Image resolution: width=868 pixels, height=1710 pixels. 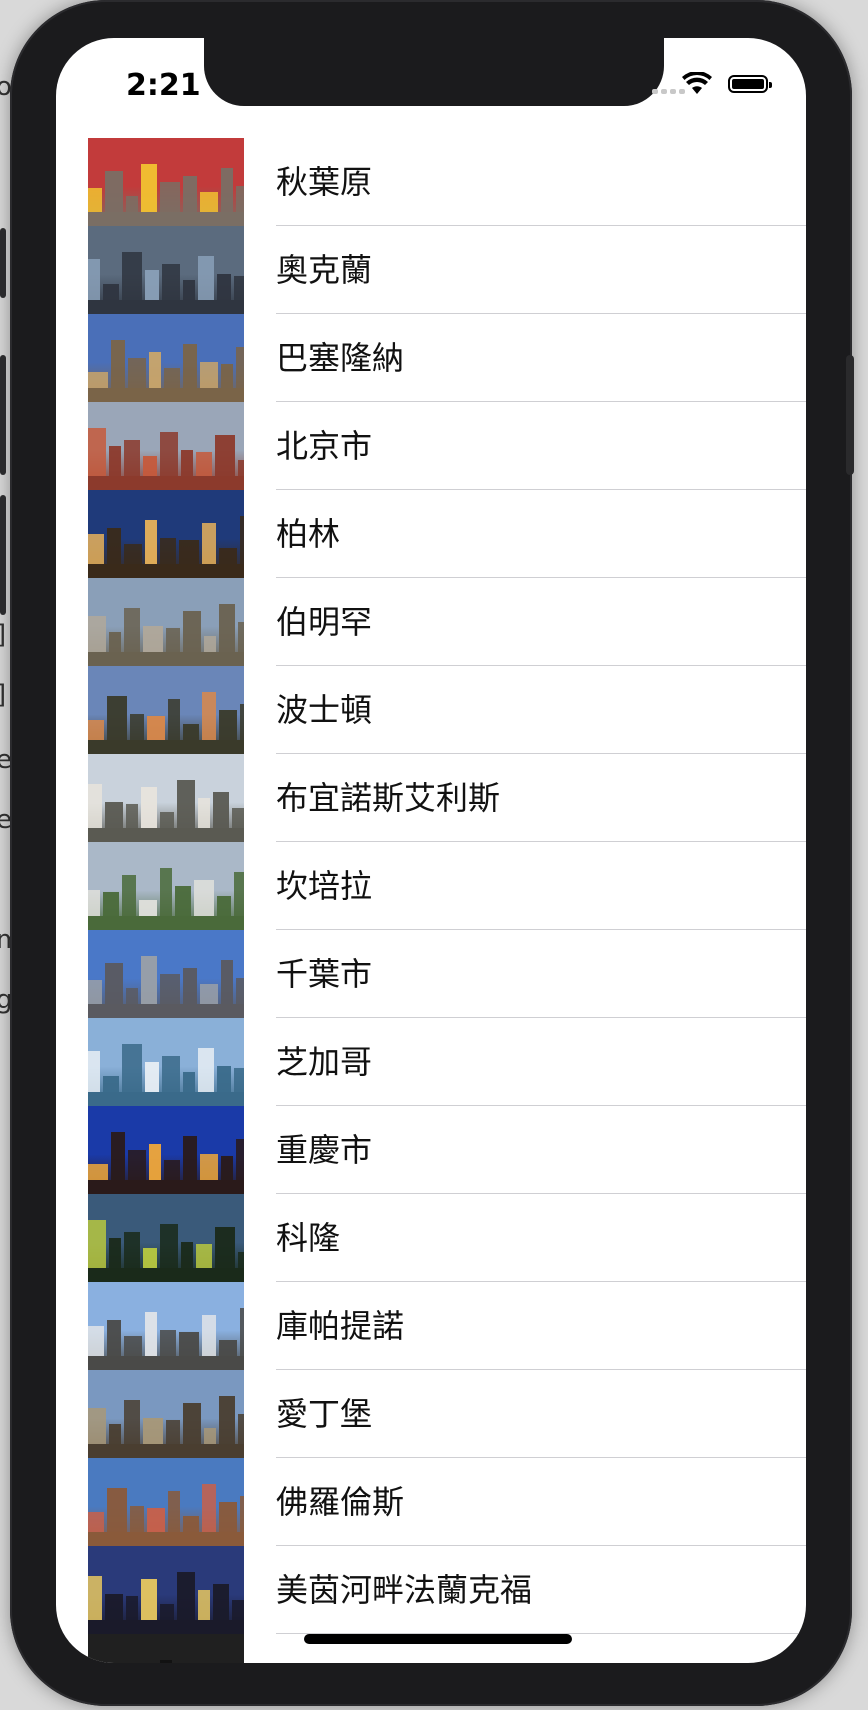 I want to click on wifi-icon, so click(x=697, y=83).